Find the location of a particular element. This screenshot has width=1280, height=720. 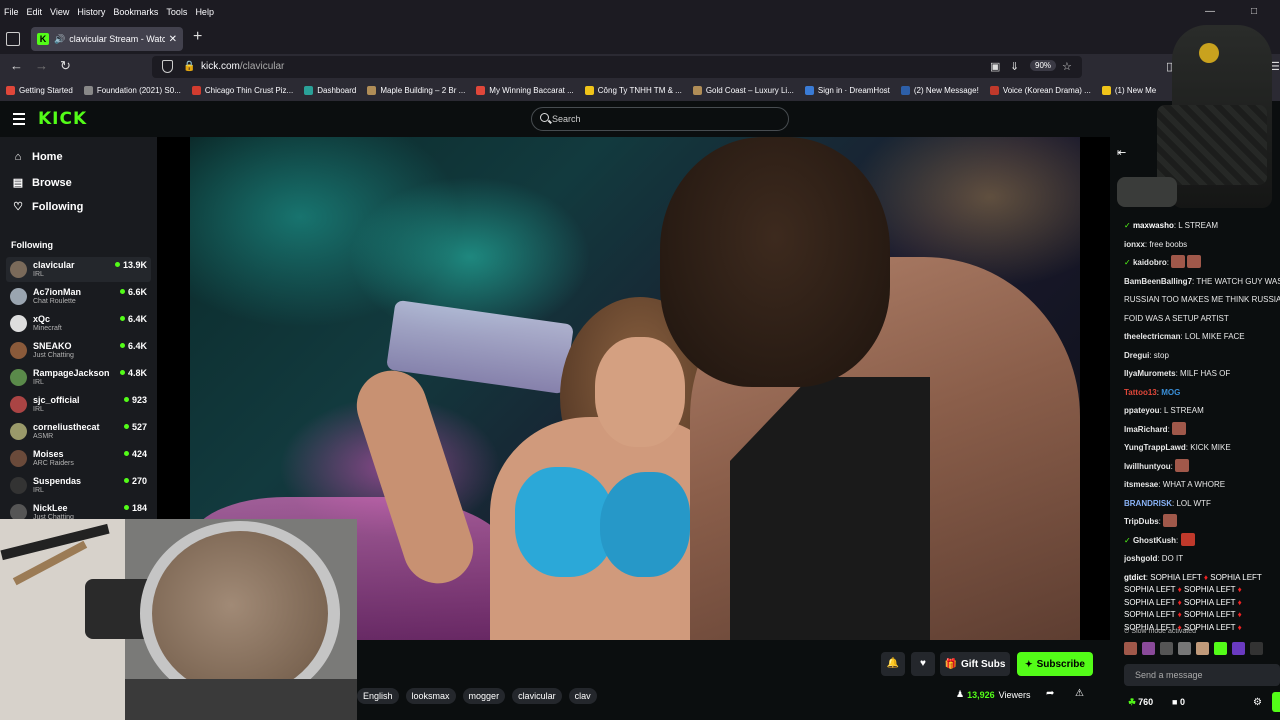

search-input is located at coordinates (662, 119).